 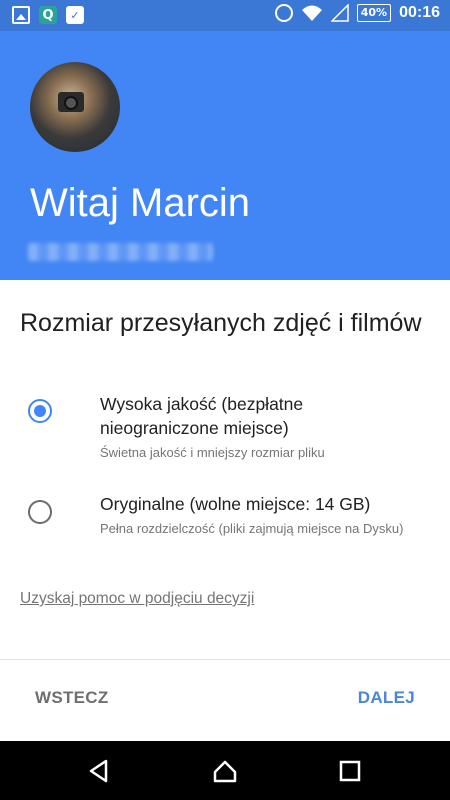 What do you see at coordinates (225, 659) in the screenshot?
I see `divider` at bounding box center [225, 659].